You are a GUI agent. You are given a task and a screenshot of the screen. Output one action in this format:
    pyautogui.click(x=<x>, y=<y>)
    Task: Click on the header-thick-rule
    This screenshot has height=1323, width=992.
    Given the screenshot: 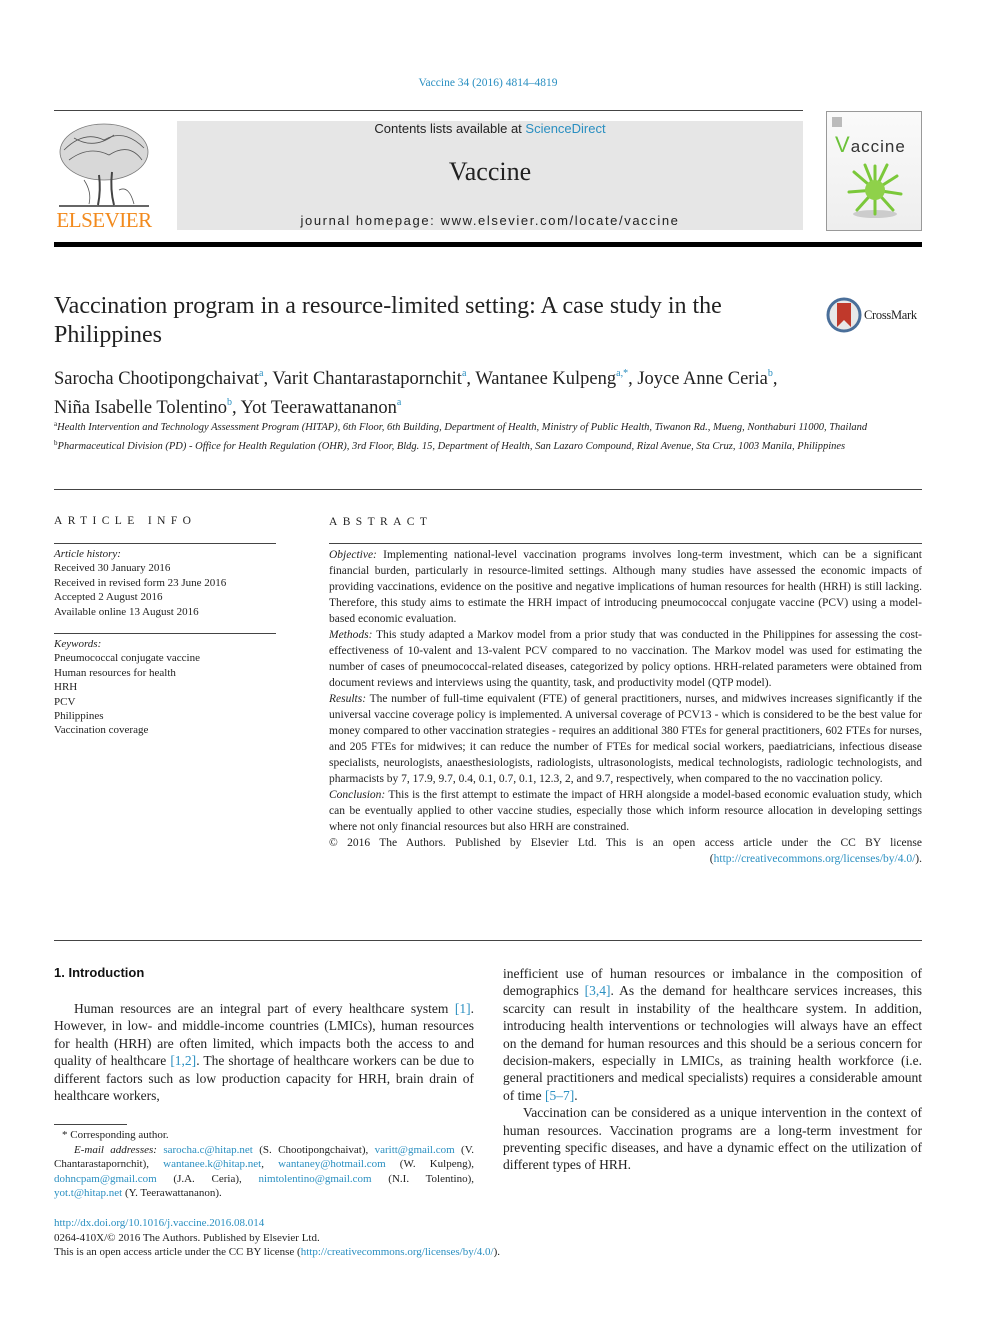 What is the action you would take?
    pyautogui.click(x=488, y=244)
    